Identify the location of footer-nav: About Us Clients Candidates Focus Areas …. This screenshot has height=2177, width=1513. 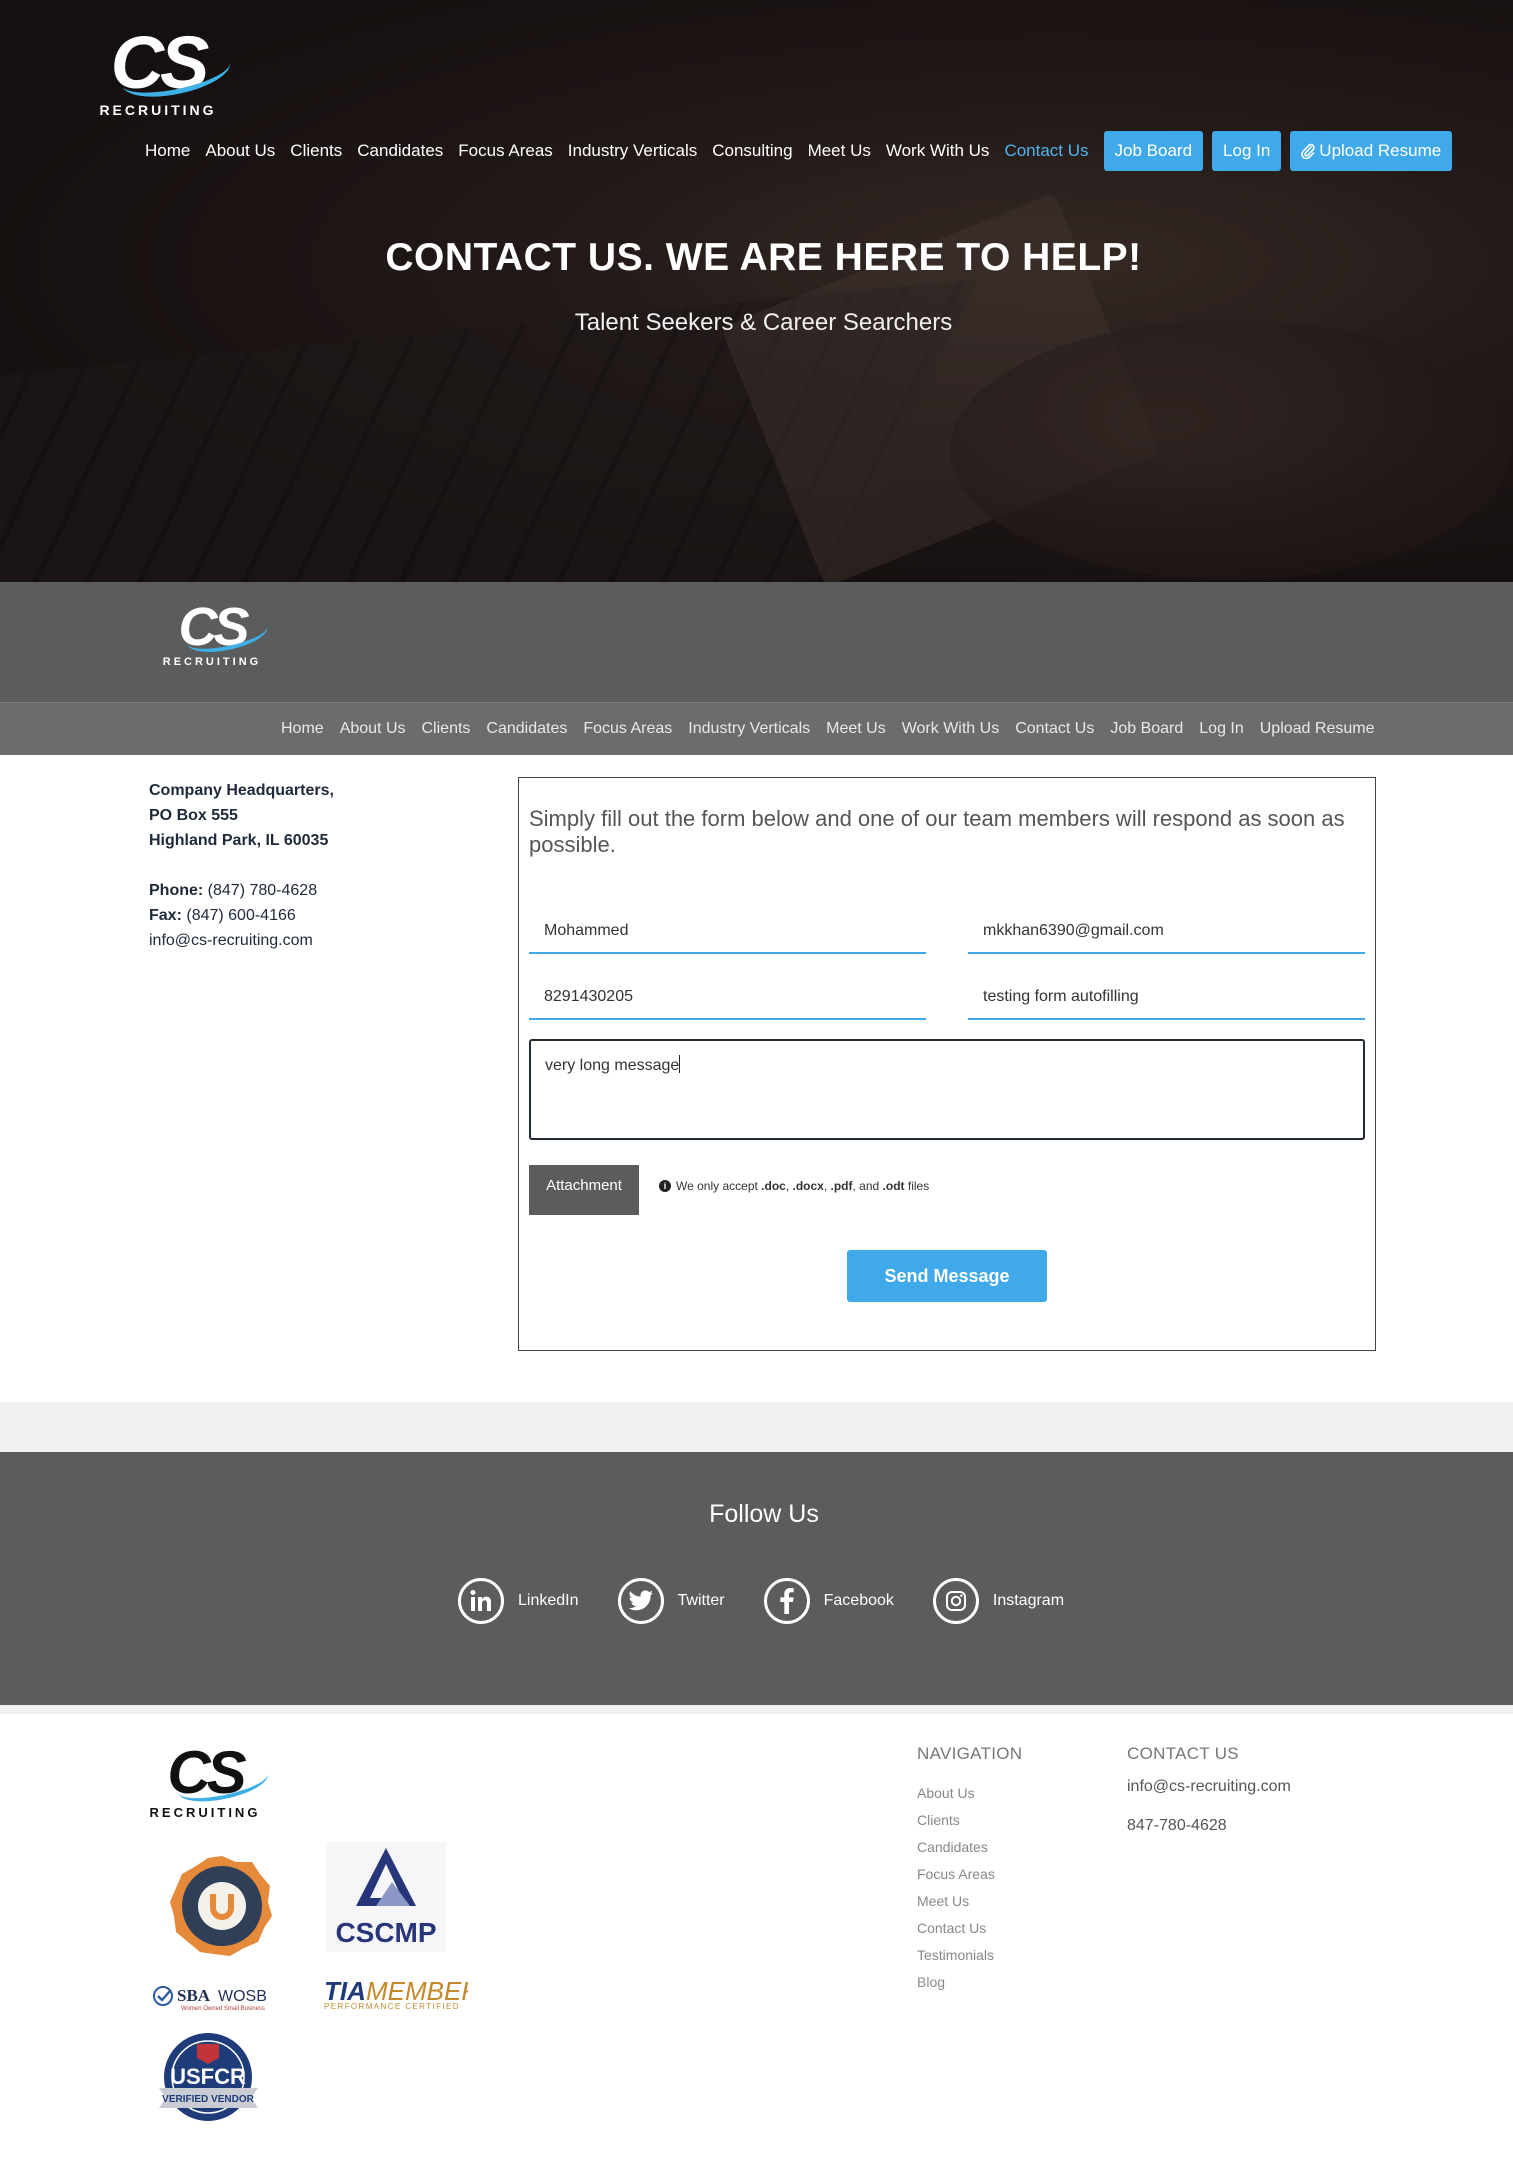
(956, 1888).